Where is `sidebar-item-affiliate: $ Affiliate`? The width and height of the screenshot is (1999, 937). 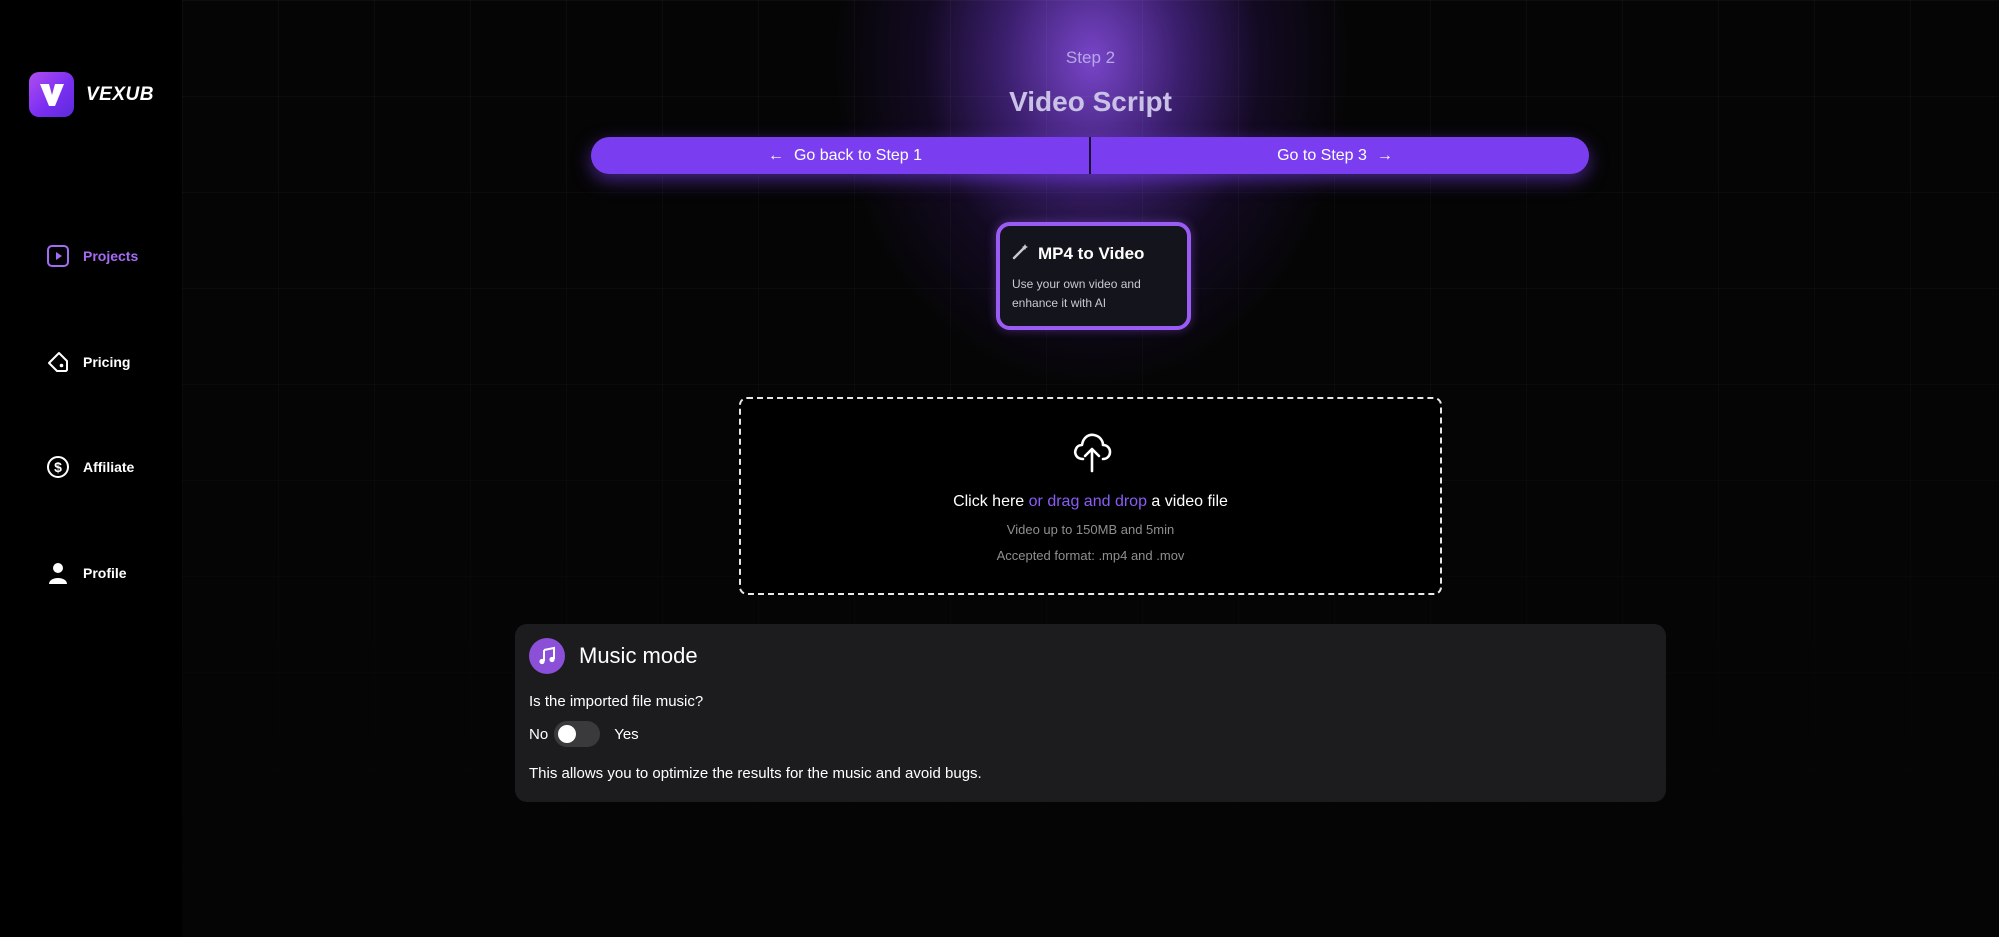
sidebar-item-affiliate: $ Affiliate is located at coordinates (89, 467).